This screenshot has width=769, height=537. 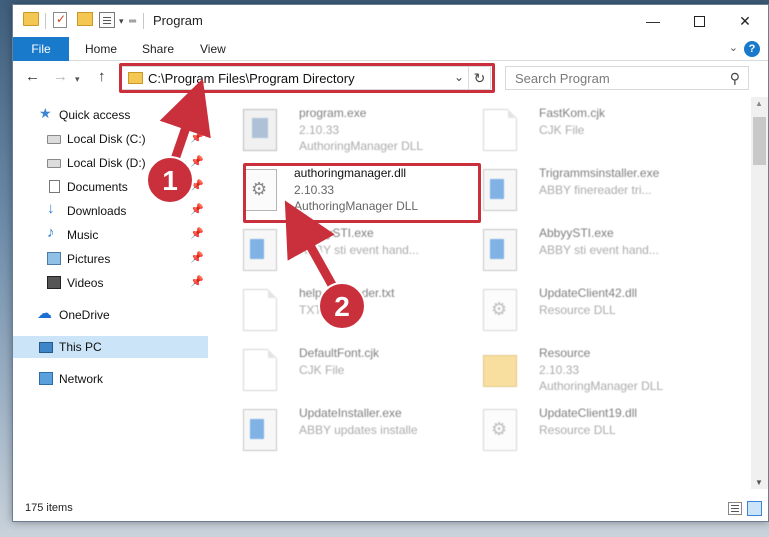 What do you see at coordinates (735, 508) in the screenshot?
I see `details-view-icon` at bounding box center [735, 508].